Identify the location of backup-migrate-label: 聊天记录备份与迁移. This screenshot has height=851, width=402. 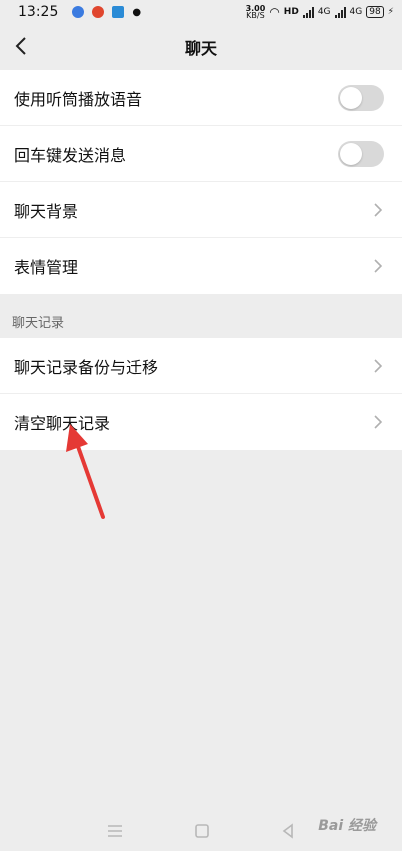
(86, 367).